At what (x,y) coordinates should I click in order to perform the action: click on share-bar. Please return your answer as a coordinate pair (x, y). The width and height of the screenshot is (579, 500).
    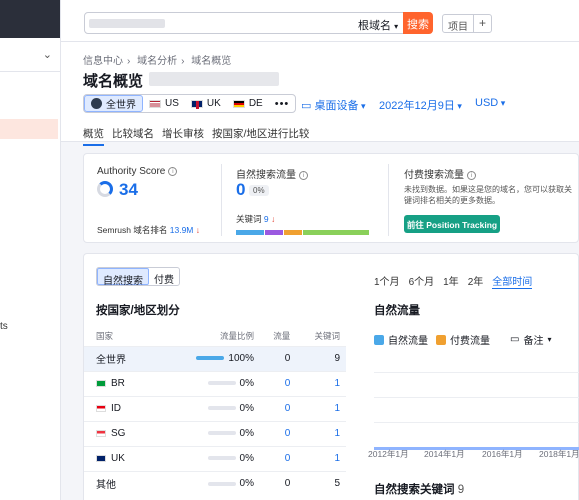
    Looking at the image, I should click on (210, 358).